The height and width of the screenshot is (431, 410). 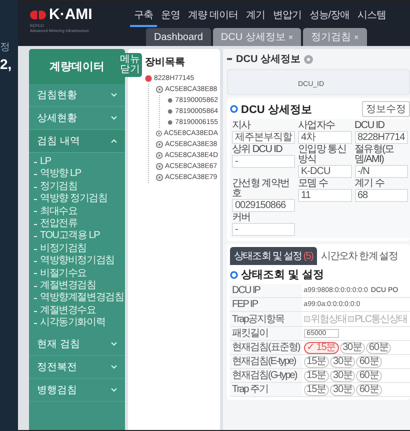 I want to click on tree-title: 장비목록, so click(x=165, y=62).